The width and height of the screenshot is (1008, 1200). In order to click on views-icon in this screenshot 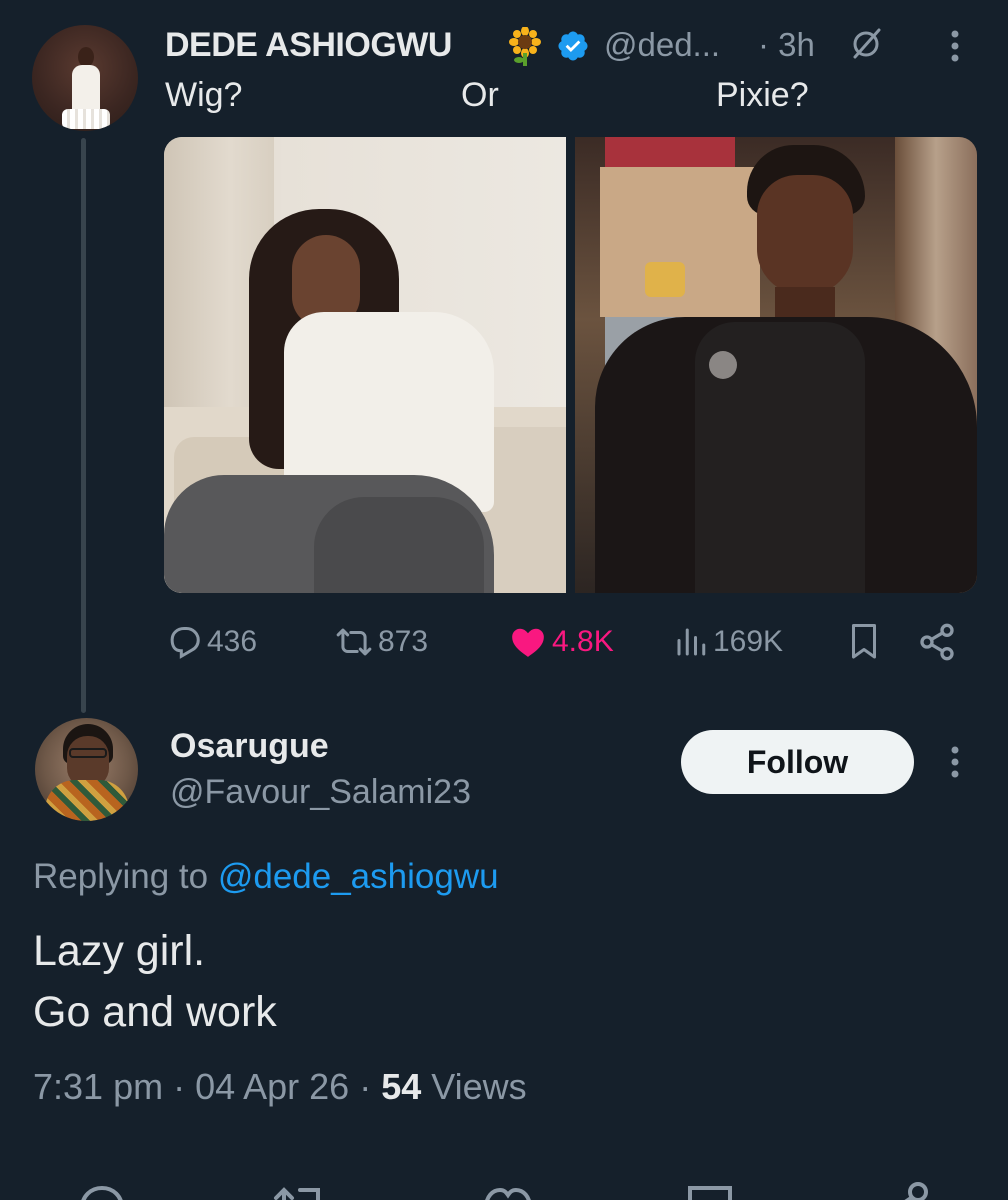, I will do `click(691, 642)`.